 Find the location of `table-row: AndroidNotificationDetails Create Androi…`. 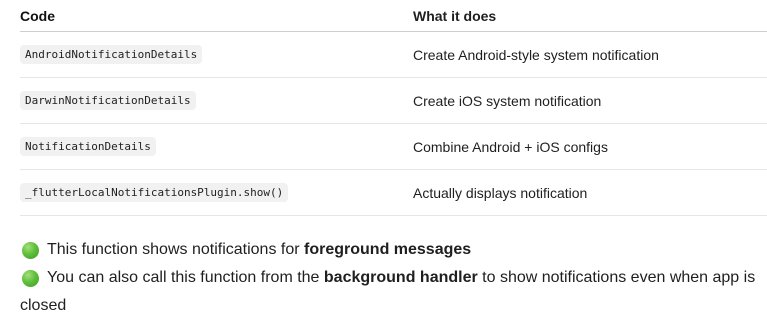

table-row: AndroidNotificationDetails Create Androi… is located at coordinates (393, 55).